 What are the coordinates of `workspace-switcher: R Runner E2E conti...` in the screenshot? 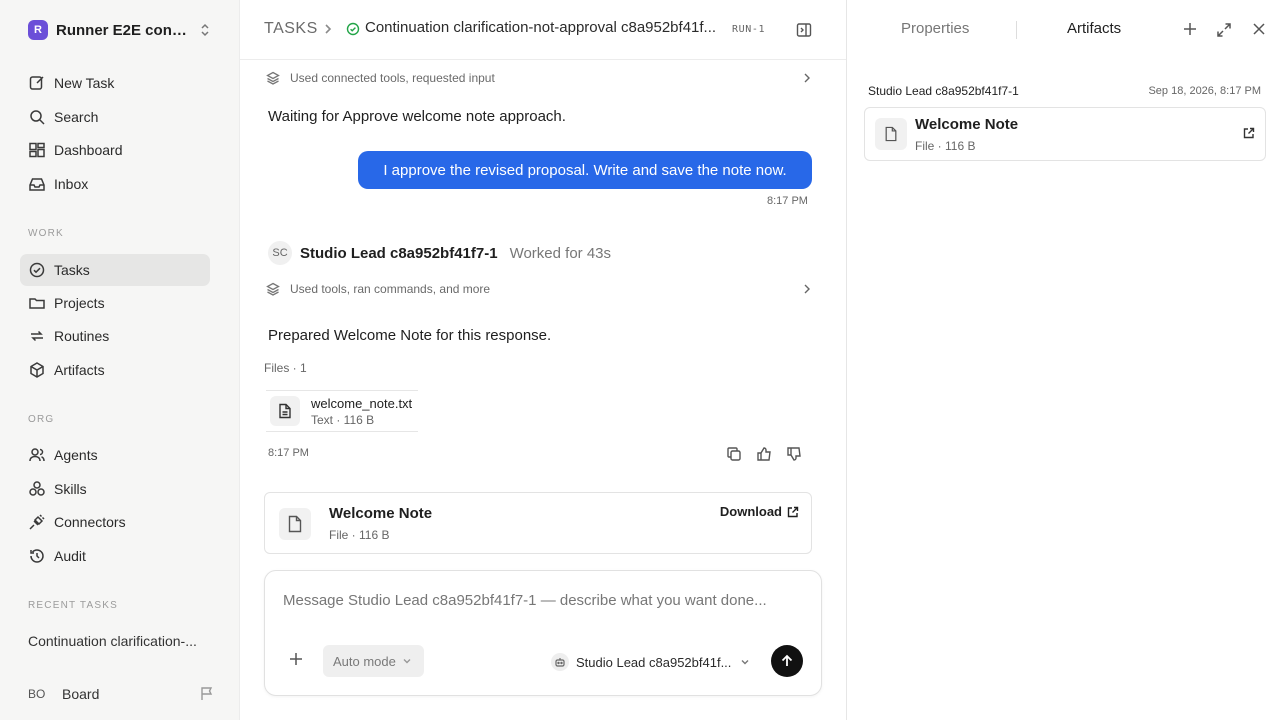 It's located at (121, 30).